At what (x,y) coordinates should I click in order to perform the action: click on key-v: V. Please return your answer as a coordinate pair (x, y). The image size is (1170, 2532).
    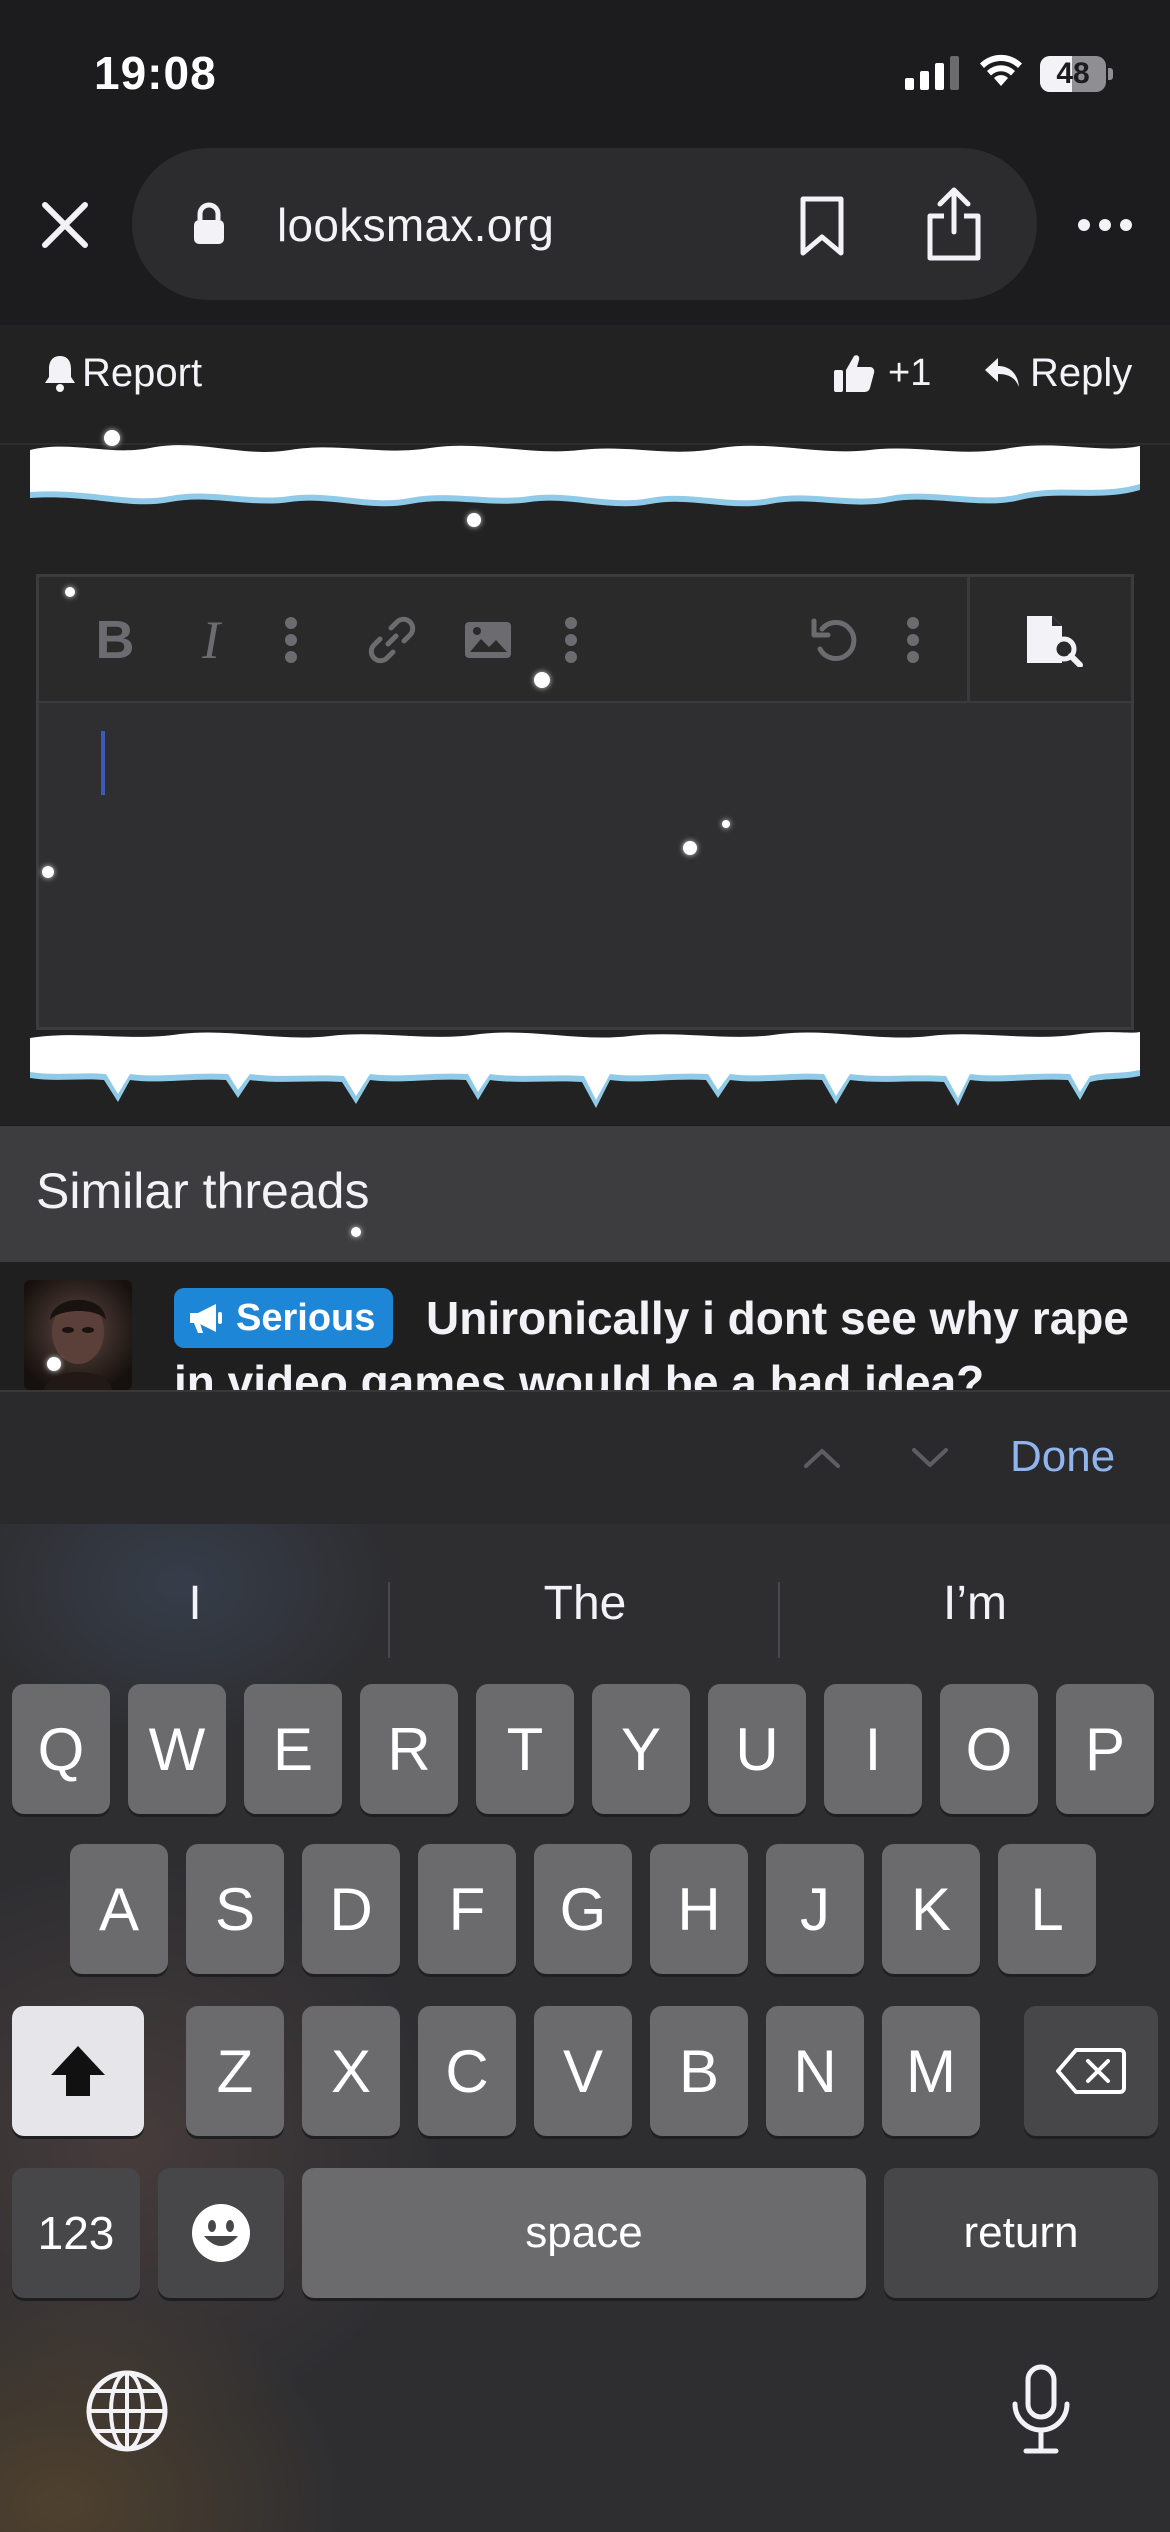
    Looking at the image, I should click on (583, 2071).